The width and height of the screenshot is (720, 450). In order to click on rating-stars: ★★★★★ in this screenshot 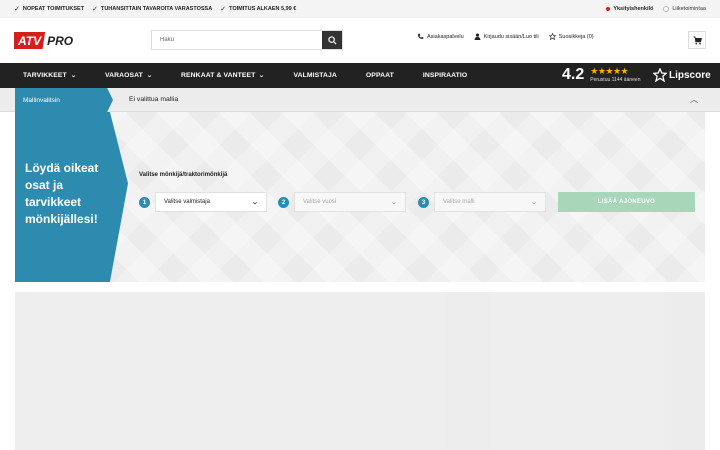, I will do `click(609, 71)`.